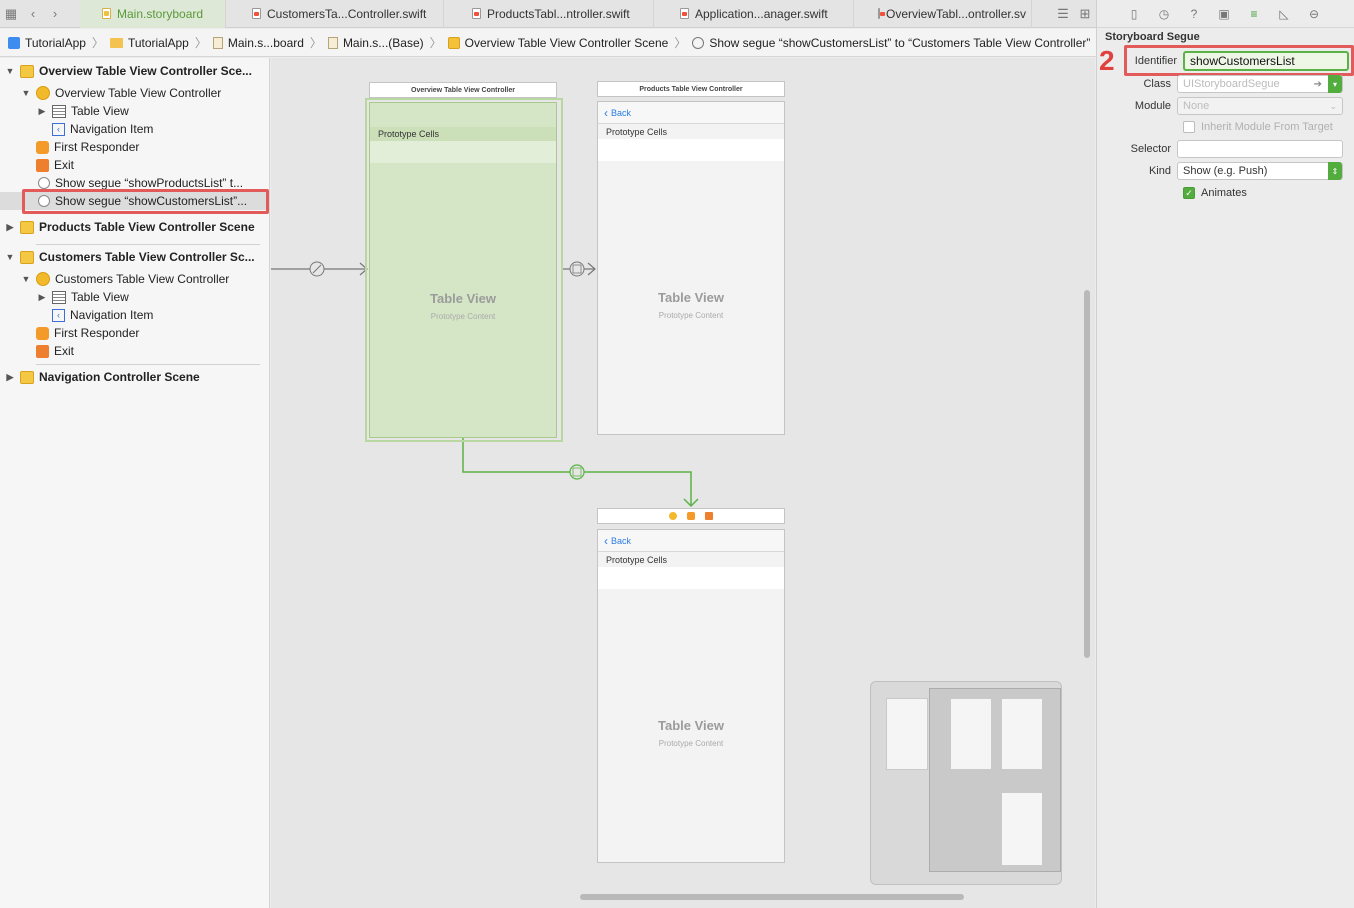  I want to click on outline-customers-vc: ▼ Customers Table View Controller, so click(134, 279).